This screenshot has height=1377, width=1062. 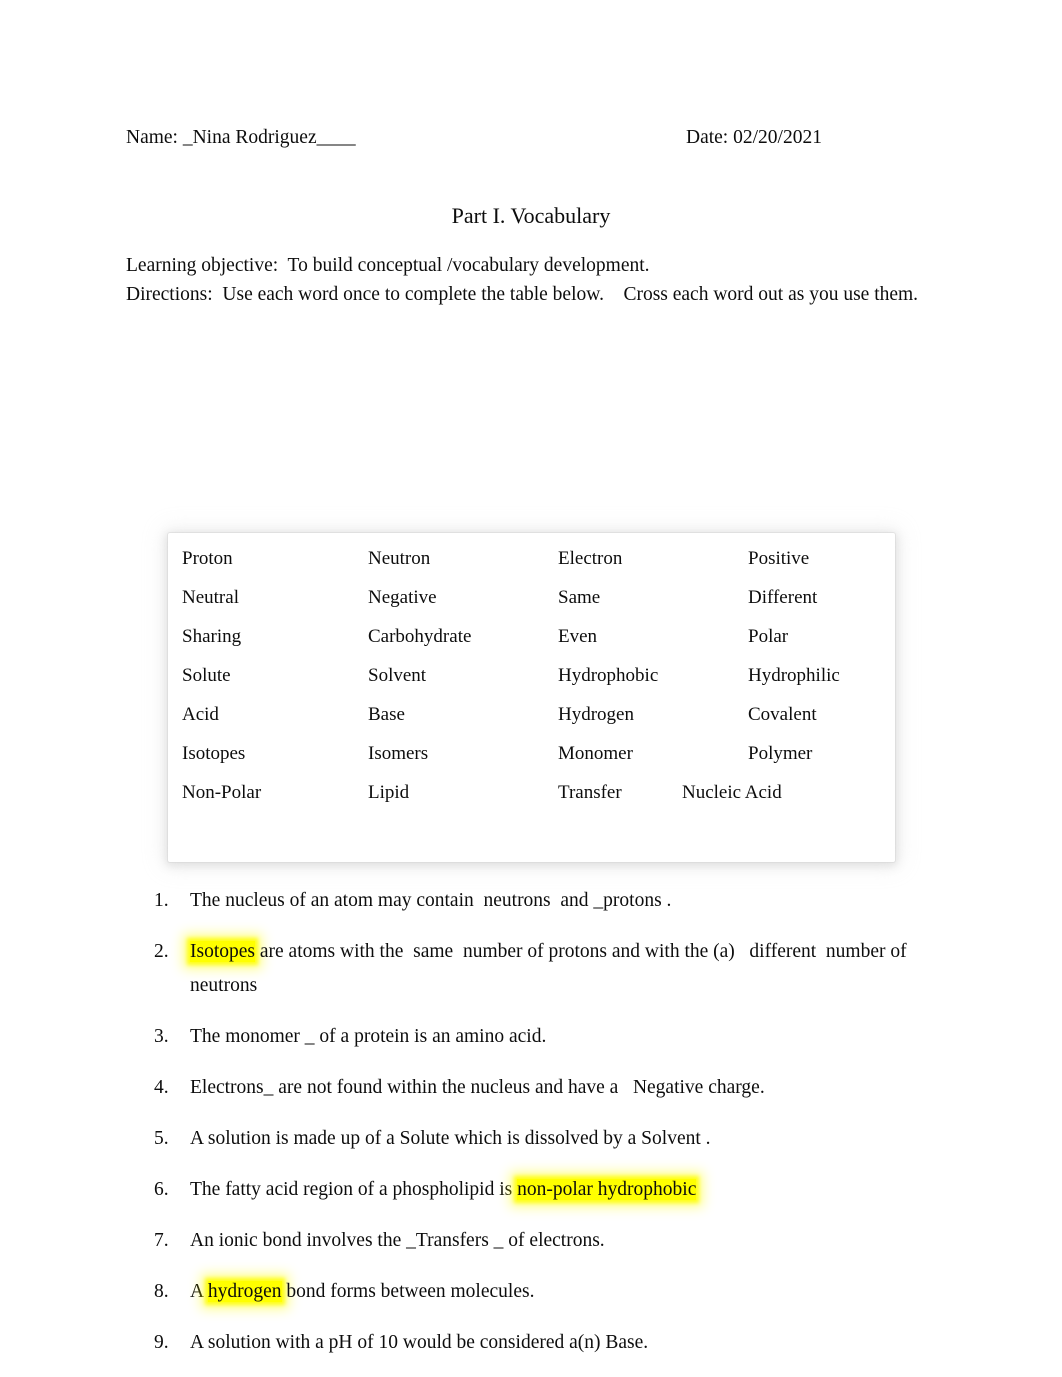 What do you see at coordinates (779, 558) in the screenshot?
I see `word-bank-term: Positive` at bounding box center [779, 558].